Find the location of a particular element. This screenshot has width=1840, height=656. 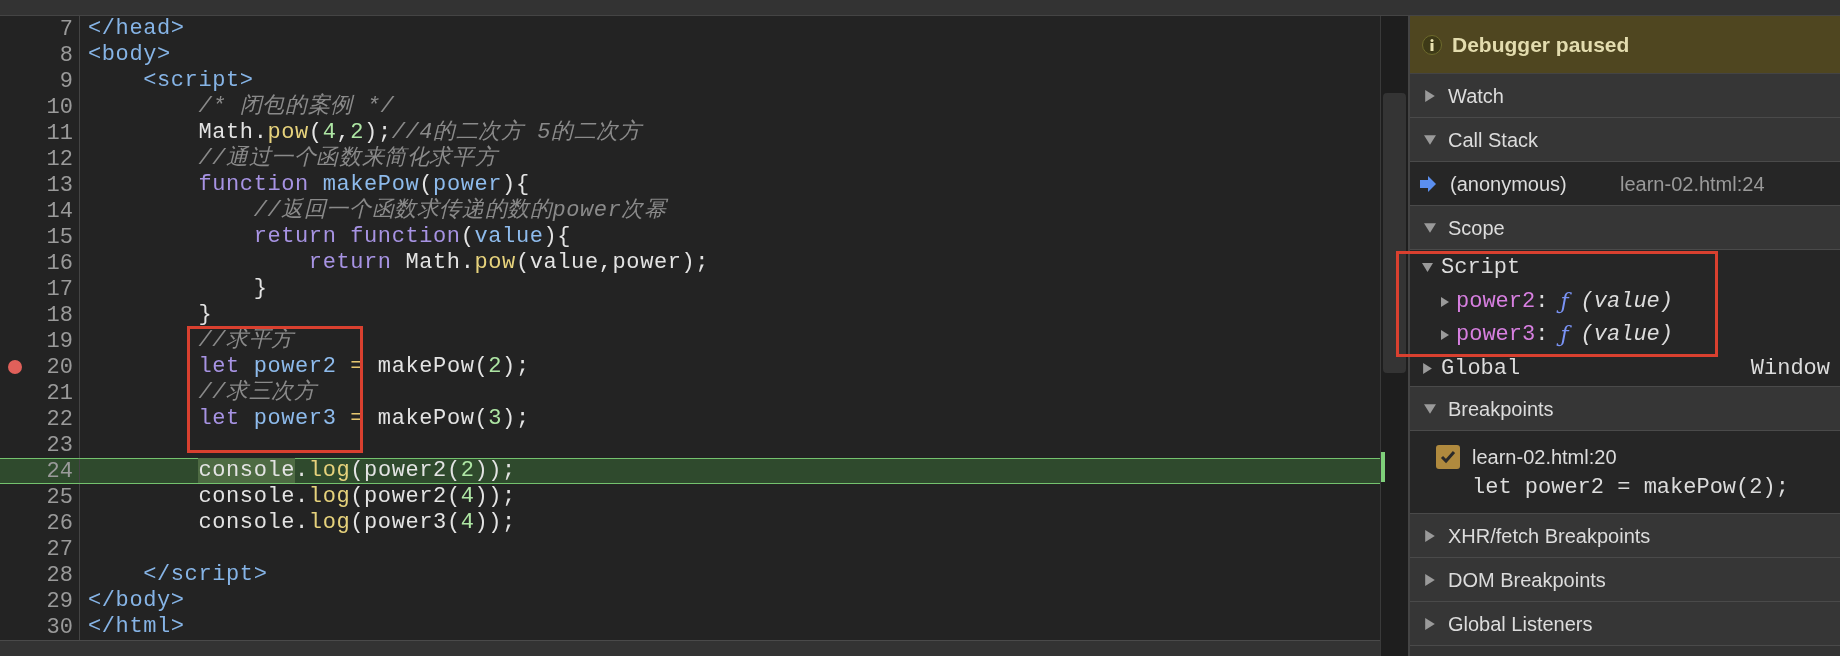

line-number: 24 is located at coordinates (59, 471).